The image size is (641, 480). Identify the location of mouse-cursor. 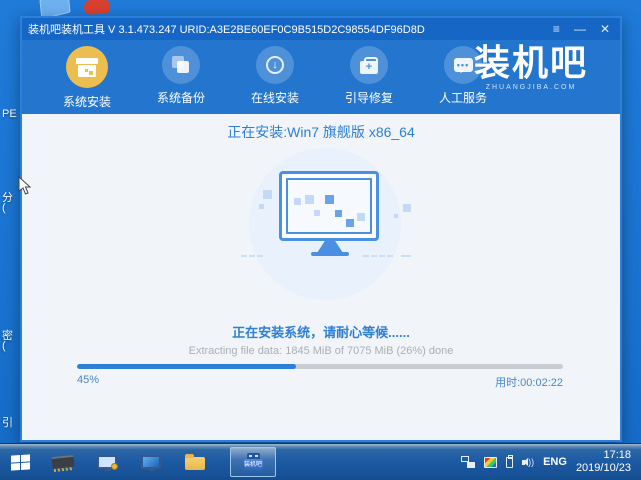
(25, 188).